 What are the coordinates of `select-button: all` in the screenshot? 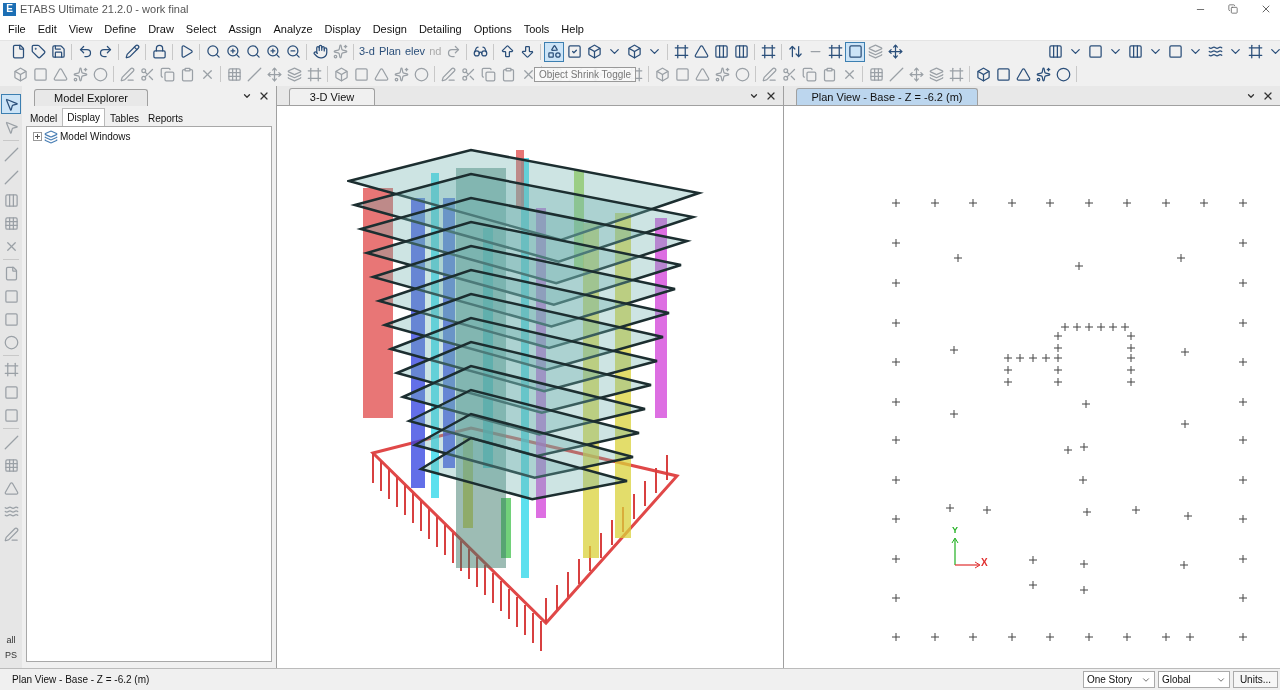 It's located at (11, 640).